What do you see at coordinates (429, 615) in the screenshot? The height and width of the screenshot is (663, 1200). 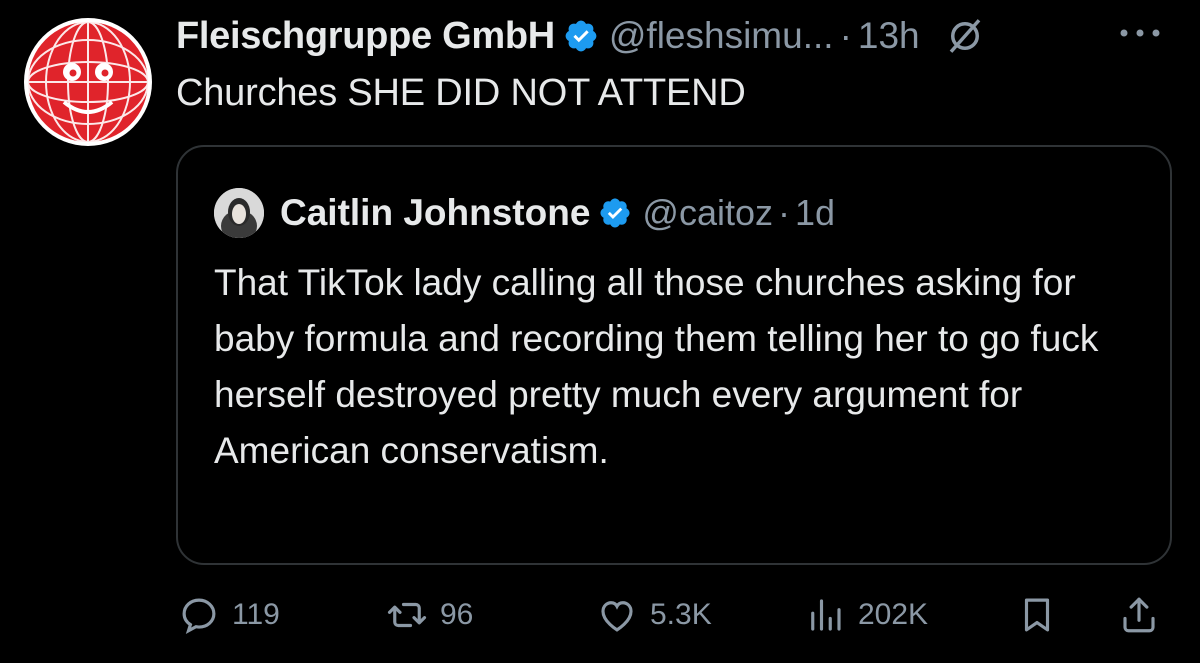 I see `repost-button: 96` at bounding box center [429, 615].